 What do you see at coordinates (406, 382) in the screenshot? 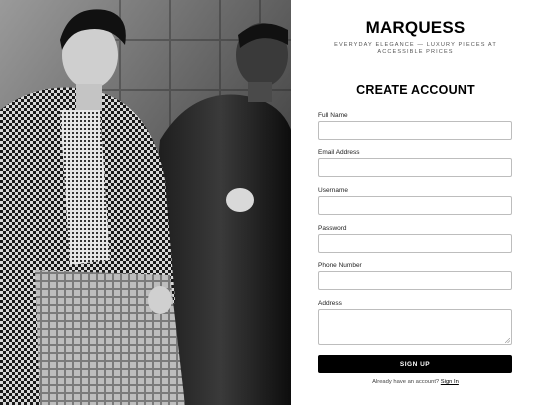
I see `sign-in-prompt-text: Already have an account?` at bounding box center [406, 382].